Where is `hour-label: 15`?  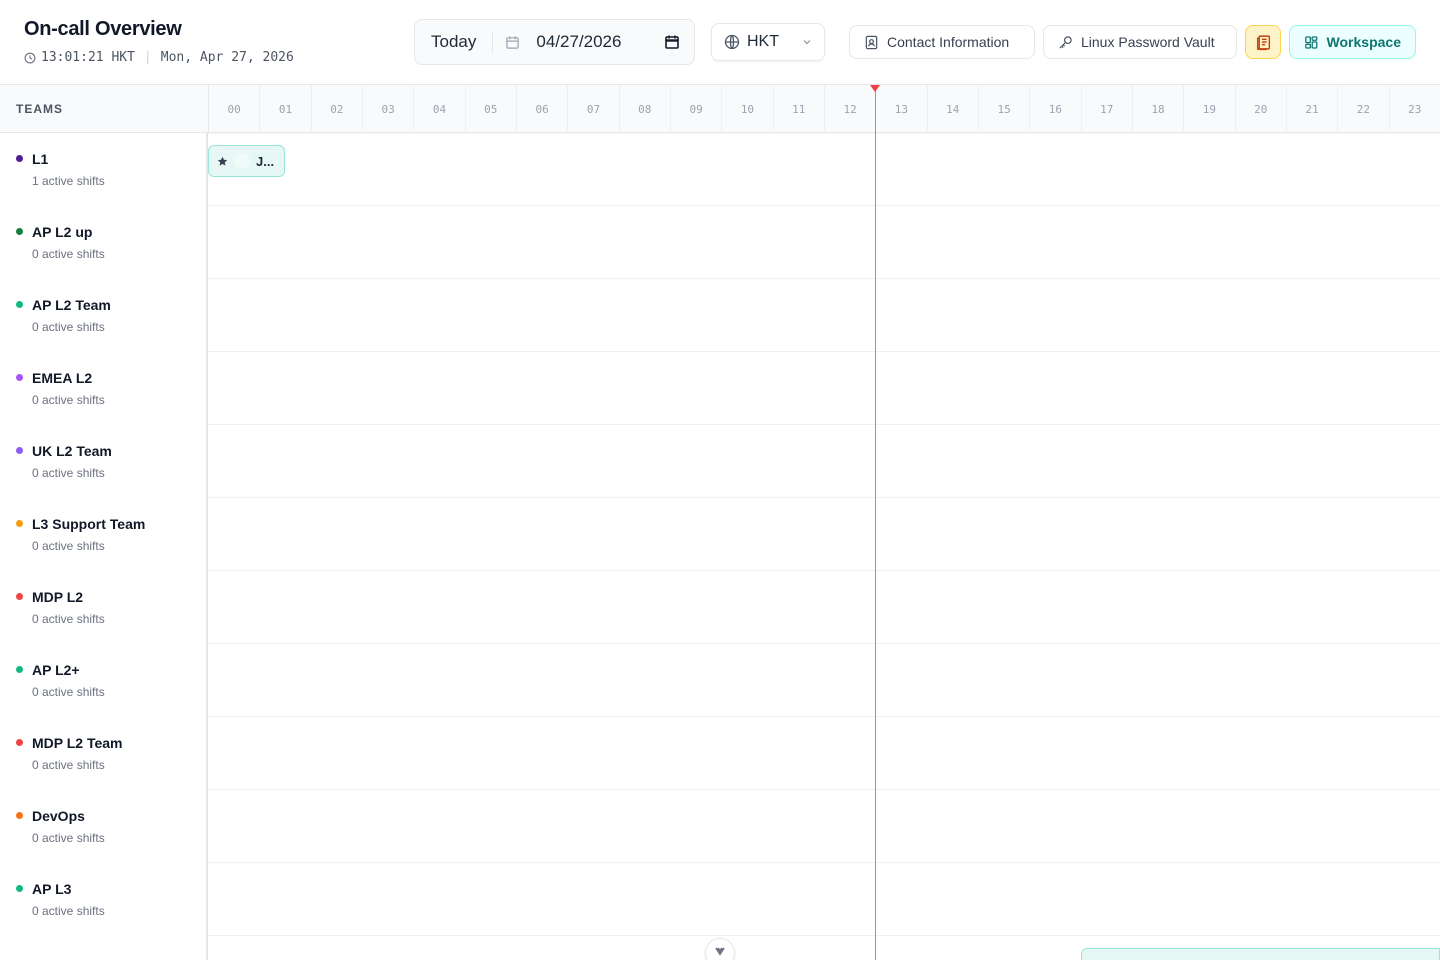 hour-label: 15 is located at coordinates (1005, 109).